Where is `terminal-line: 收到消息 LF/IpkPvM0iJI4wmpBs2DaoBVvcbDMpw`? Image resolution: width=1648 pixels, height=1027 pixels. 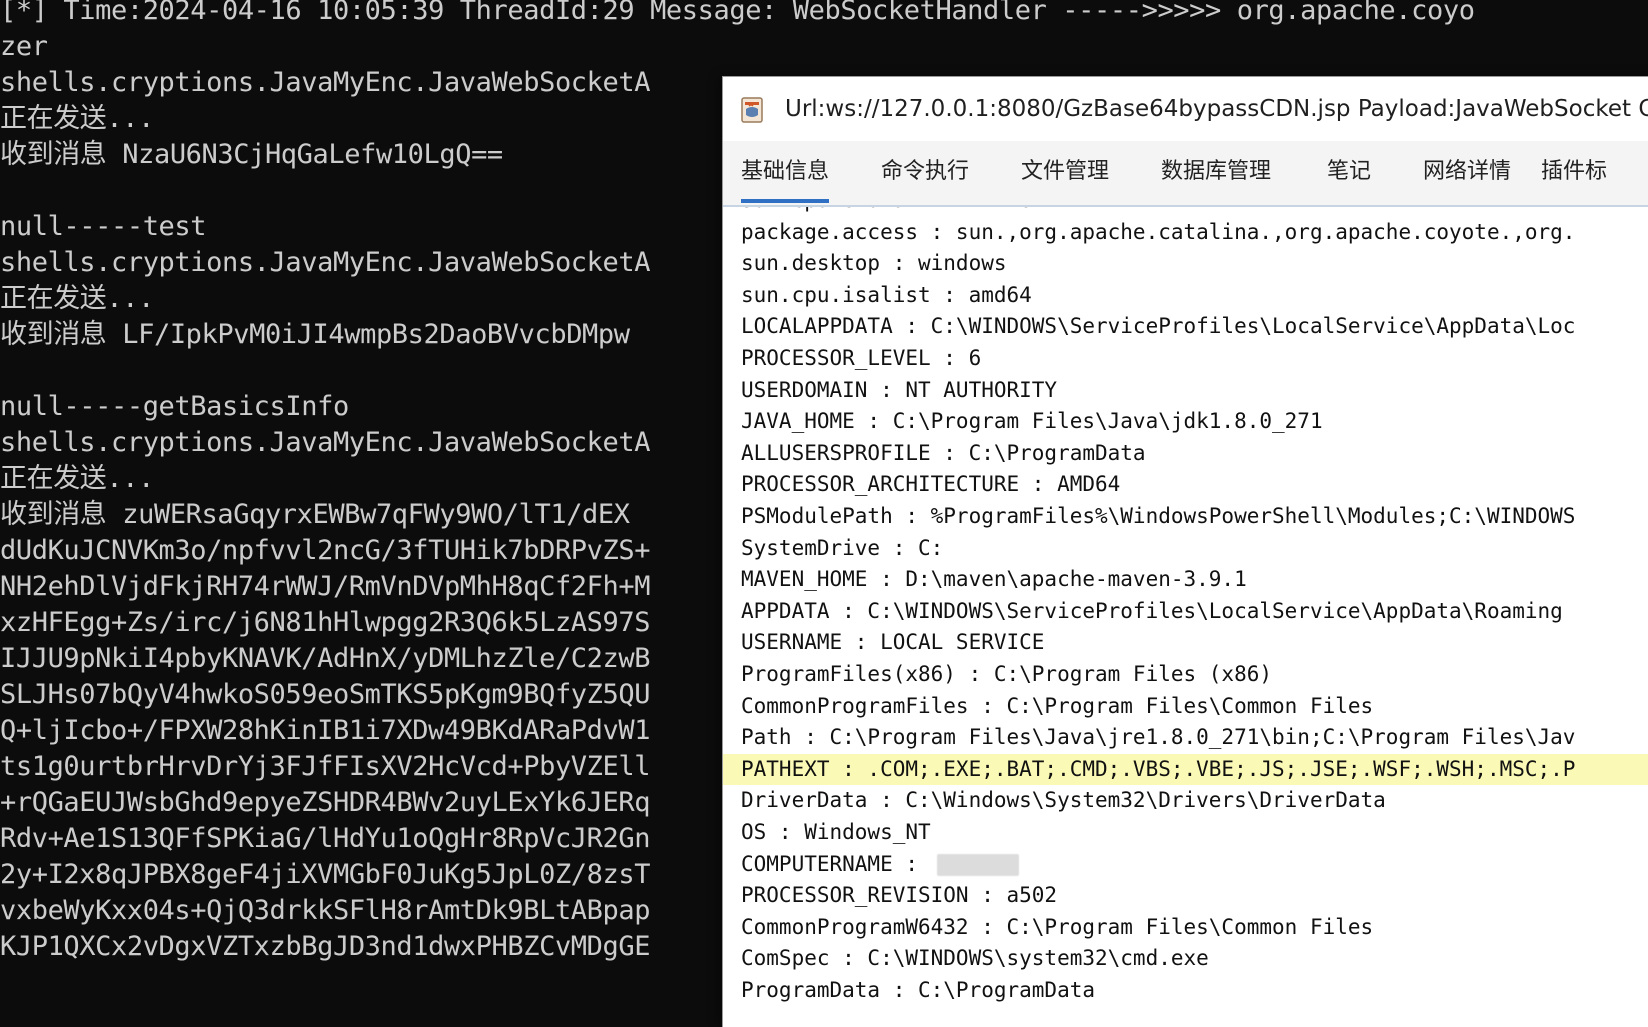 terminal-line: 收到消息 LF/IpkPvM0iJI4wmpBs2DaoBVvcbDMpw is located at coordinates (315, 334).